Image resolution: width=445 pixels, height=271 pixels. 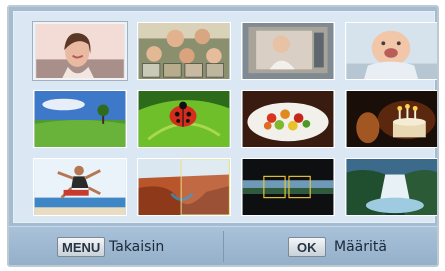 I want to click on baby-image, so click(x=391, y=51).